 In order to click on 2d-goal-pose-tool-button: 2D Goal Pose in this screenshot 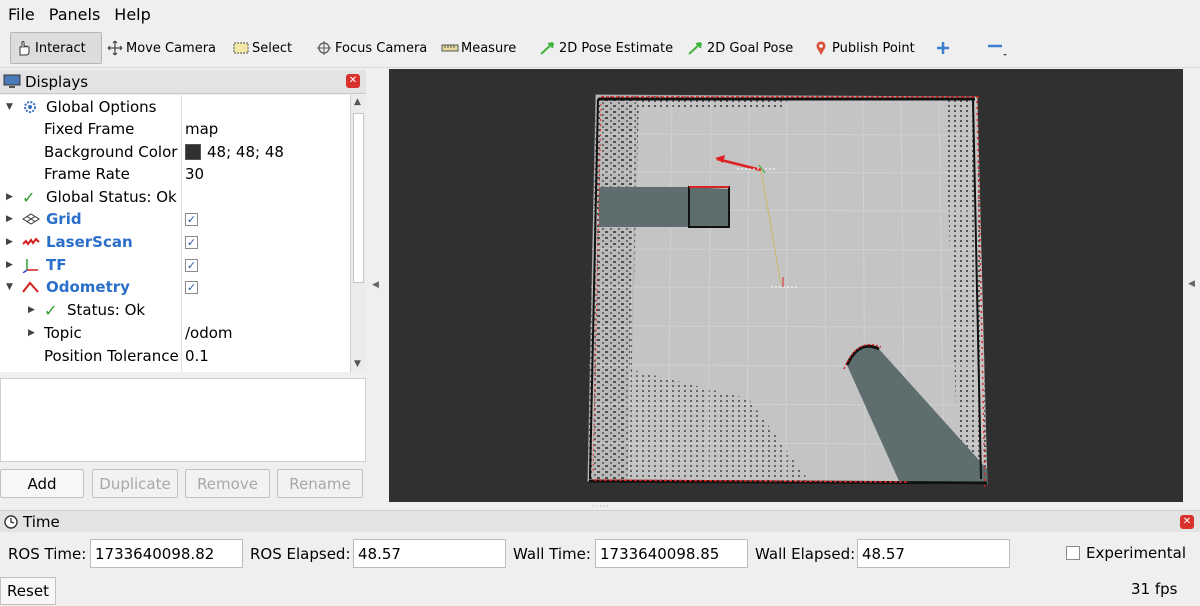, I will do `click(740, 48)`.